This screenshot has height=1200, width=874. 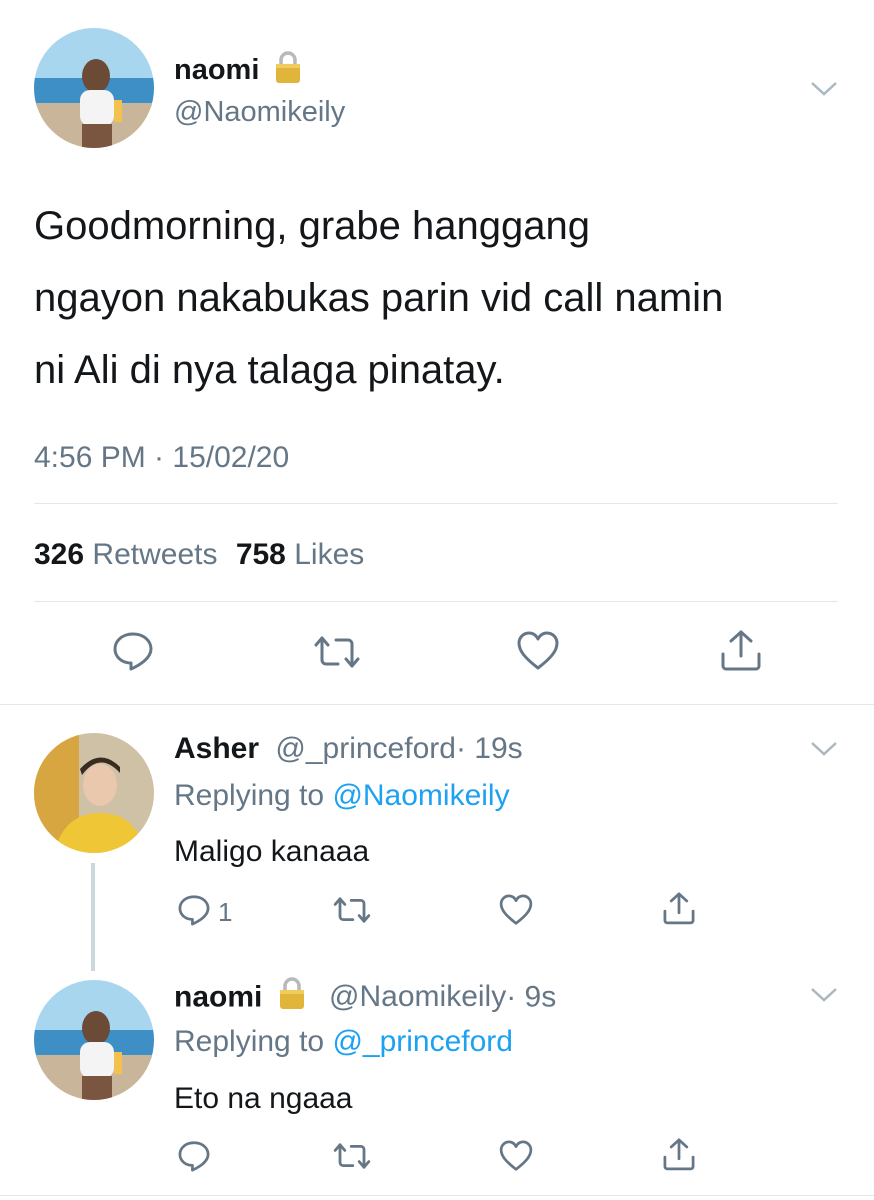 I want to click on reply-time: · 19s, so click(x=489, y=748).